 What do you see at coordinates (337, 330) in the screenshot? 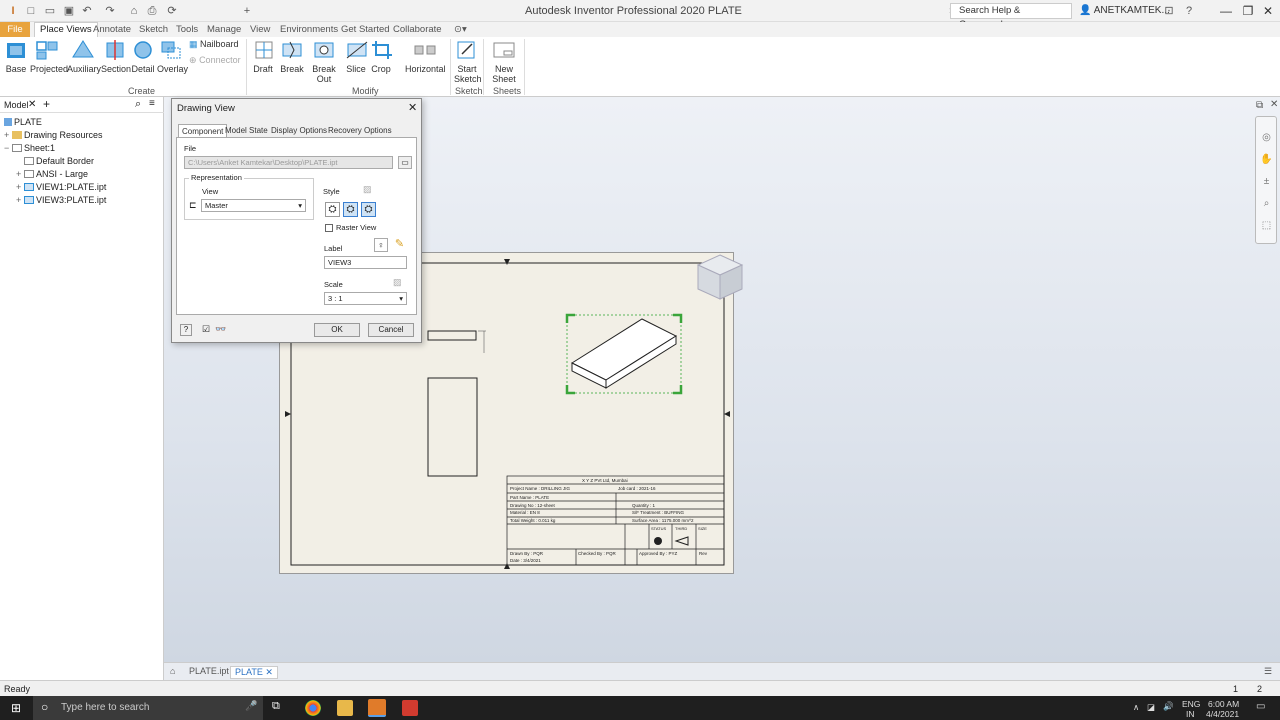
I see `ok-button: OK` at bounding box center [337, 330].